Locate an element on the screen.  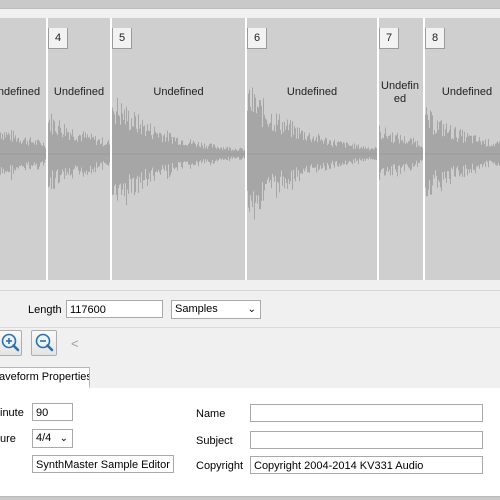
length-input: 117600 is located at coordinates (114, 309).